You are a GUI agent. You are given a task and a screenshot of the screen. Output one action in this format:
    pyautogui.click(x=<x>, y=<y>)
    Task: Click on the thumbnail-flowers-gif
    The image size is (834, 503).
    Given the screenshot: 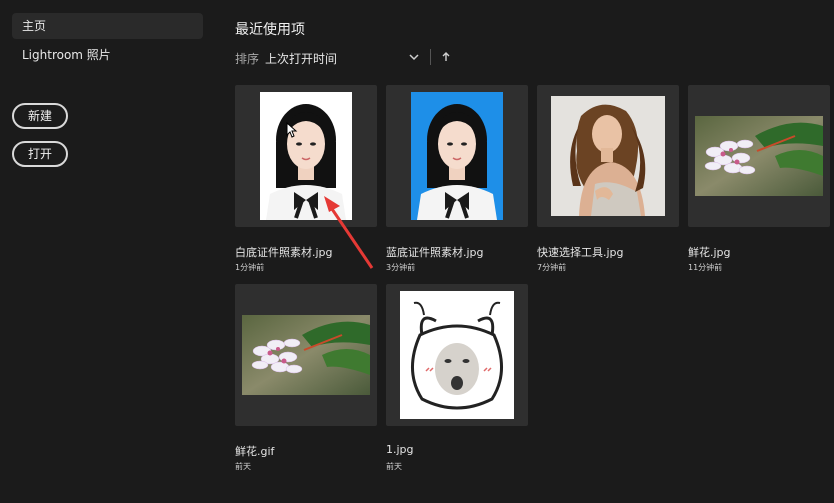 What is the action you would take?
    pyautogui.click(x=306, y=355)
    